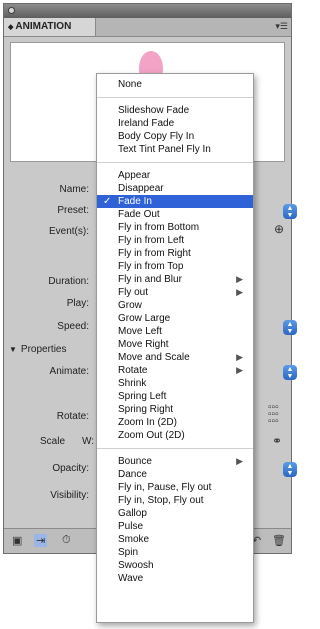 This screenshot has height=629, width=320. I want to click on events-label: Event(s):, so click(68, 231).